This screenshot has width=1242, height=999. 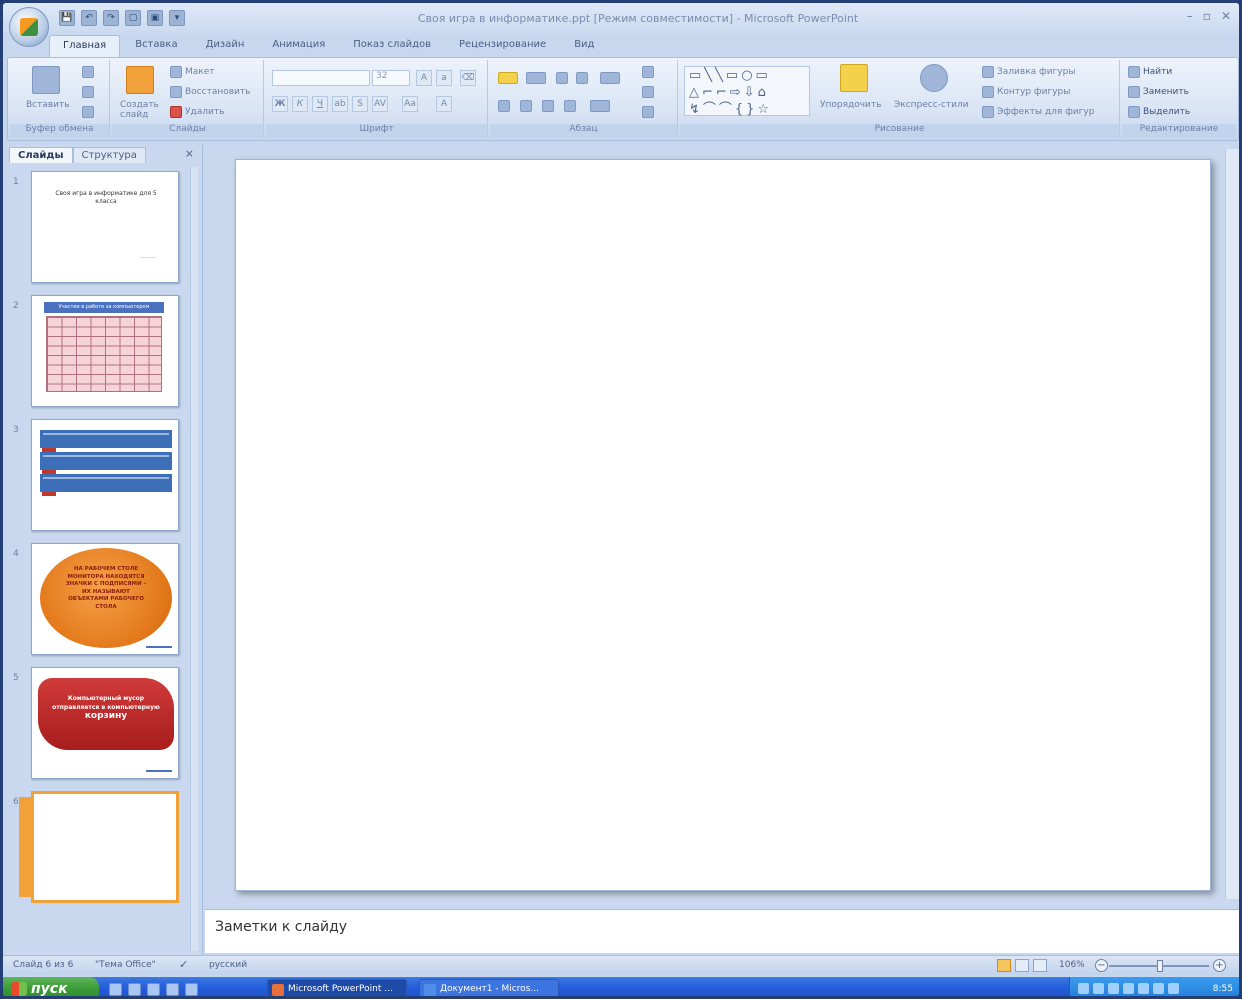 What do you see at coordinates (172, 989) in the screenshot?
I see `mail-icon` at bounding box center [172, 989].